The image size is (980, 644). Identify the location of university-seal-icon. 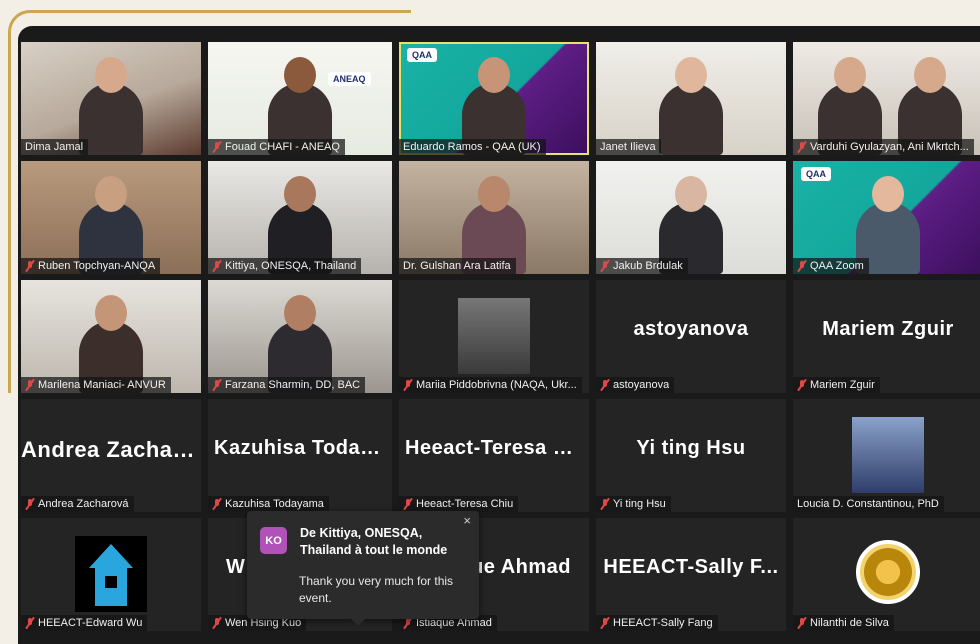
(888, 572).